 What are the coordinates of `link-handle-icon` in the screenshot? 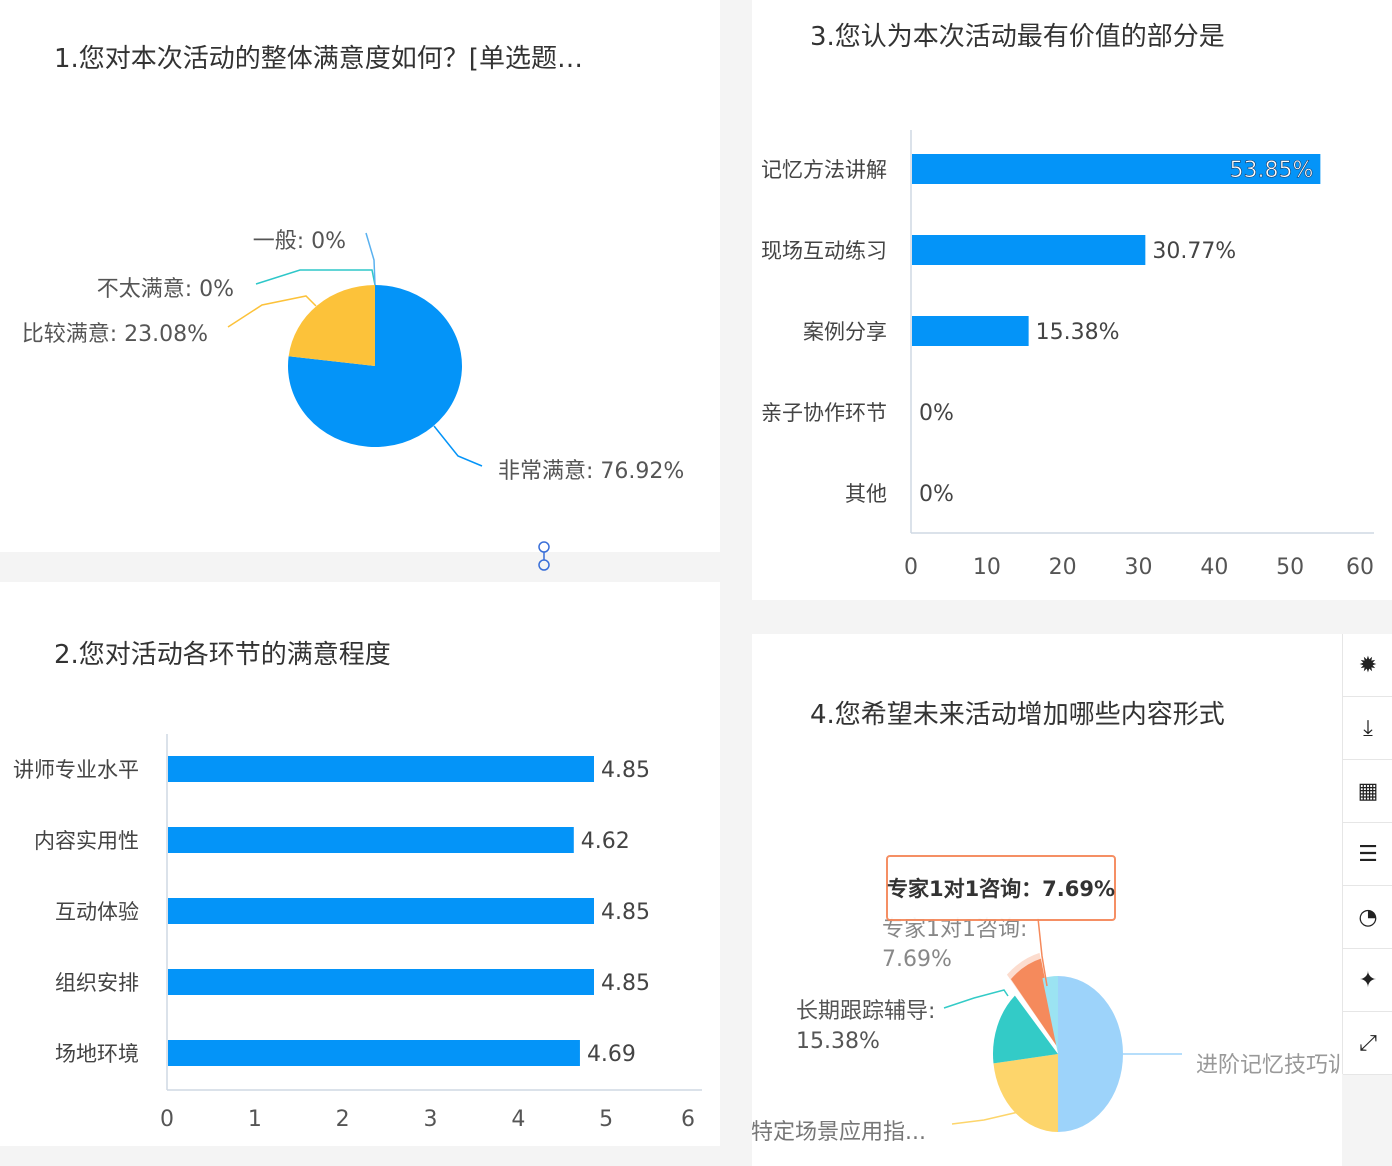 It's located at (544, 556).